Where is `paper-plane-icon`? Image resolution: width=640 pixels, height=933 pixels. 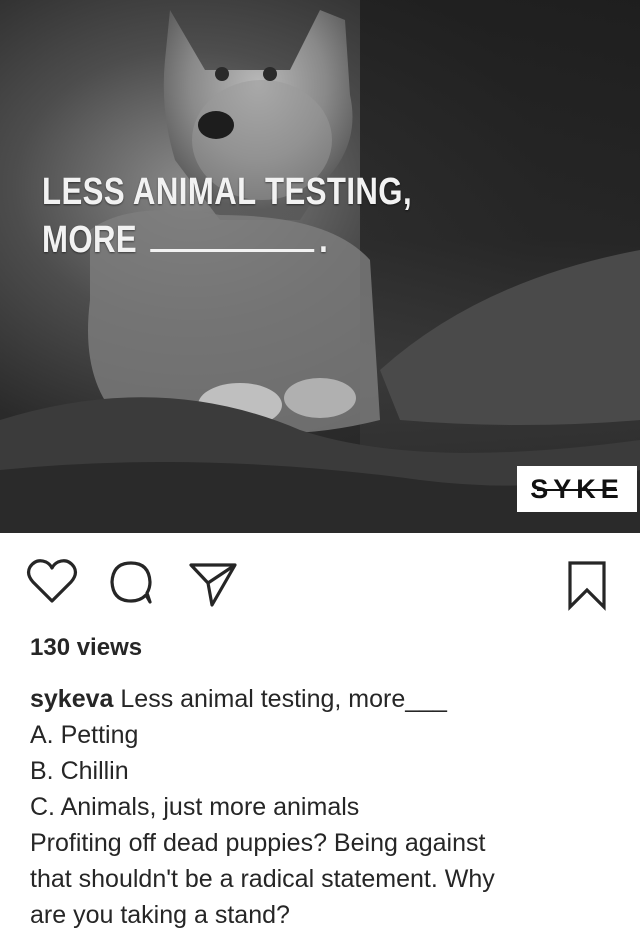
paper-plane-icon is located at coordinates (213, 585).